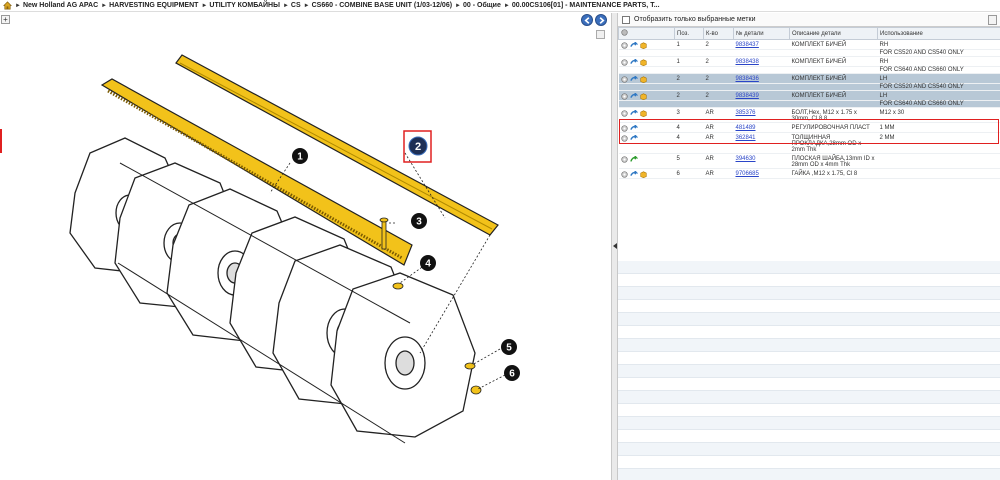  I want to click on header-description: Описание детали, so click(833, 33).